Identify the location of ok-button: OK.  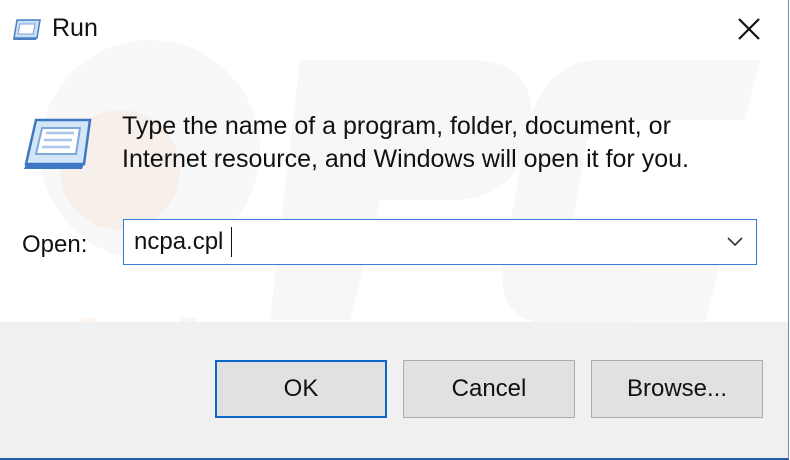
(301, 389).